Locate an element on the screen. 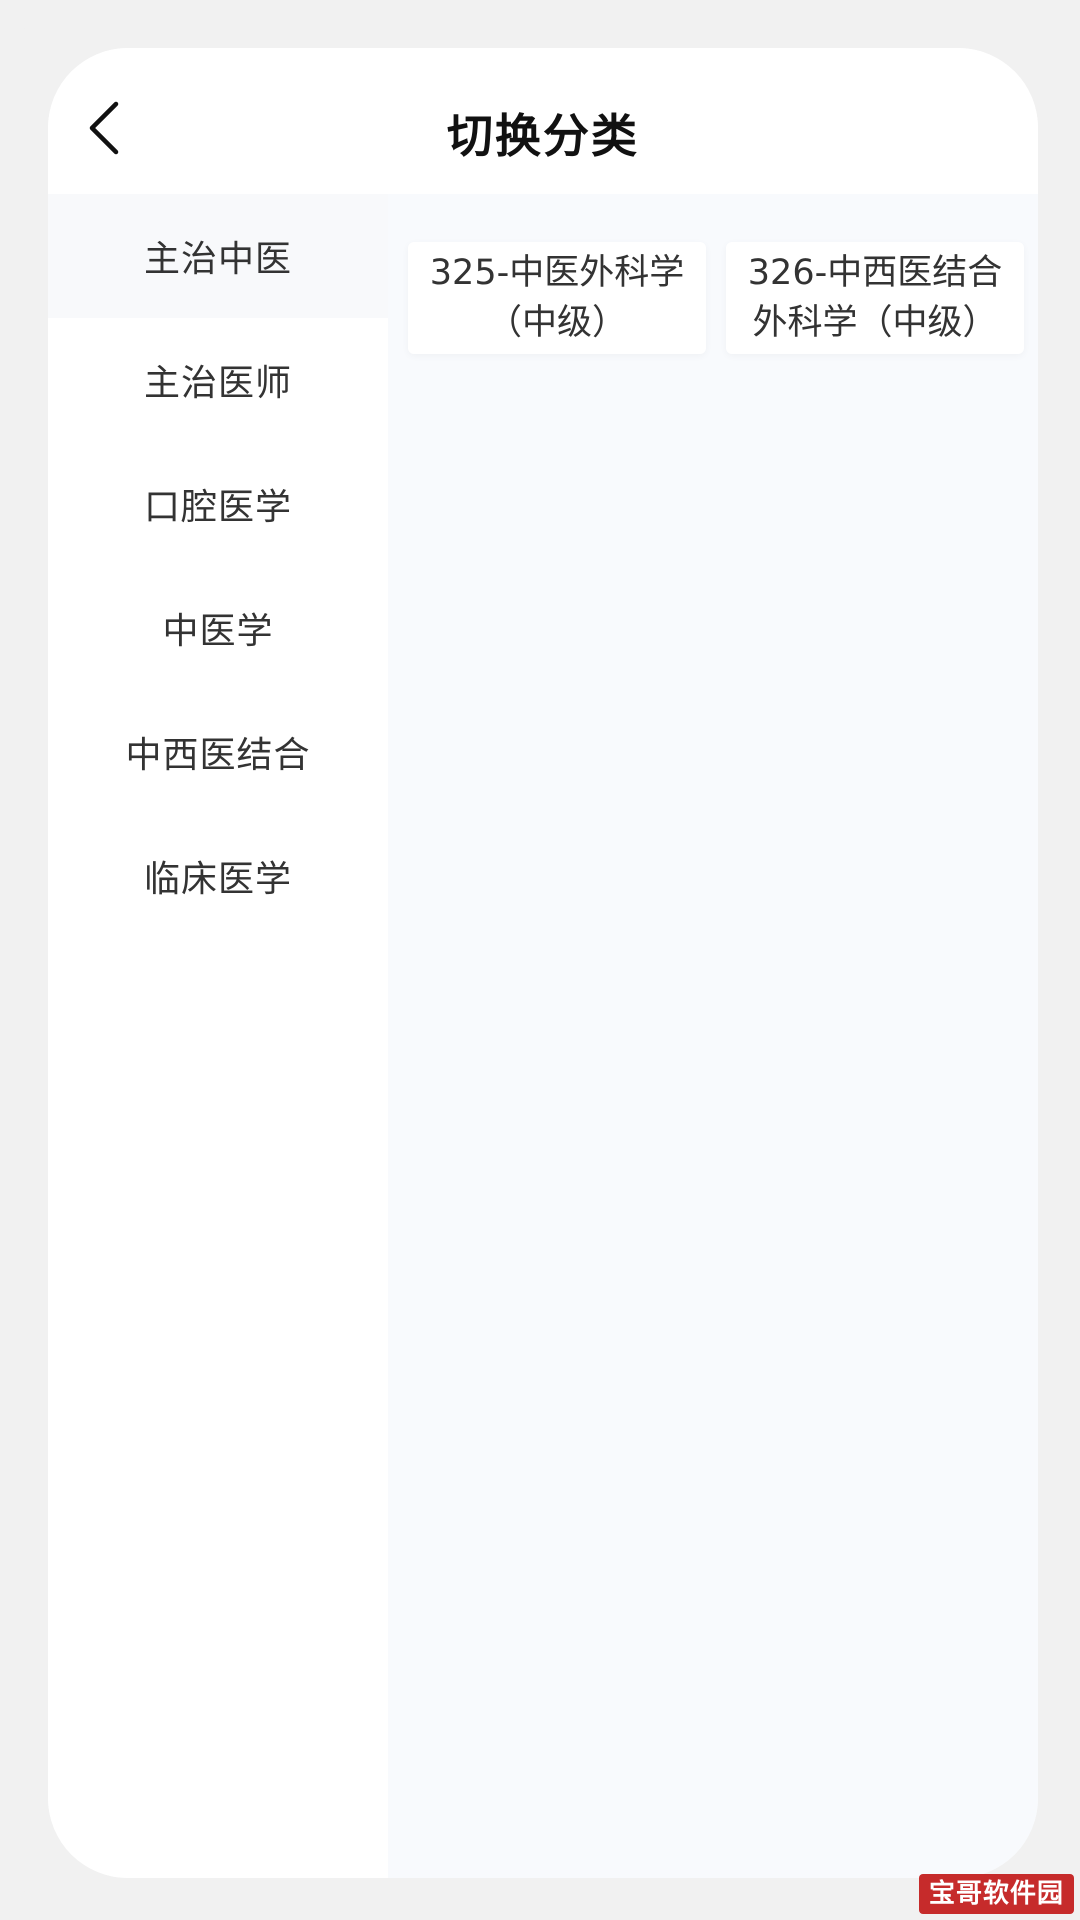 This screenshot has height=1920, width=1080. subject-card-label: 325-中医外科学（中级） is located at coordinates (557, 298).